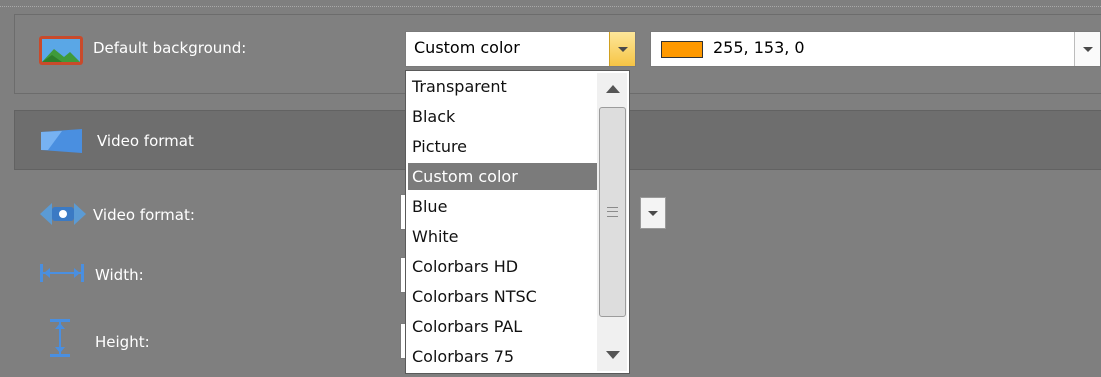 The height and width of the screenshot is (377, 1101). Describe the element at coordinates (613, 89) in the screenshot. I see `scroll-up-arrow-icon` at that location.